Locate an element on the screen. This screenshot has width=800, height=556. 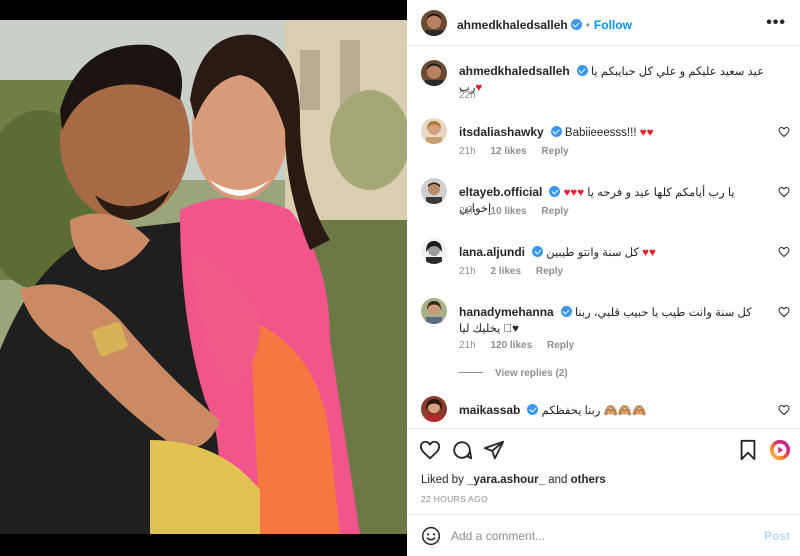
comment-username: hanadymehanna is located at coordinates (506, 312).